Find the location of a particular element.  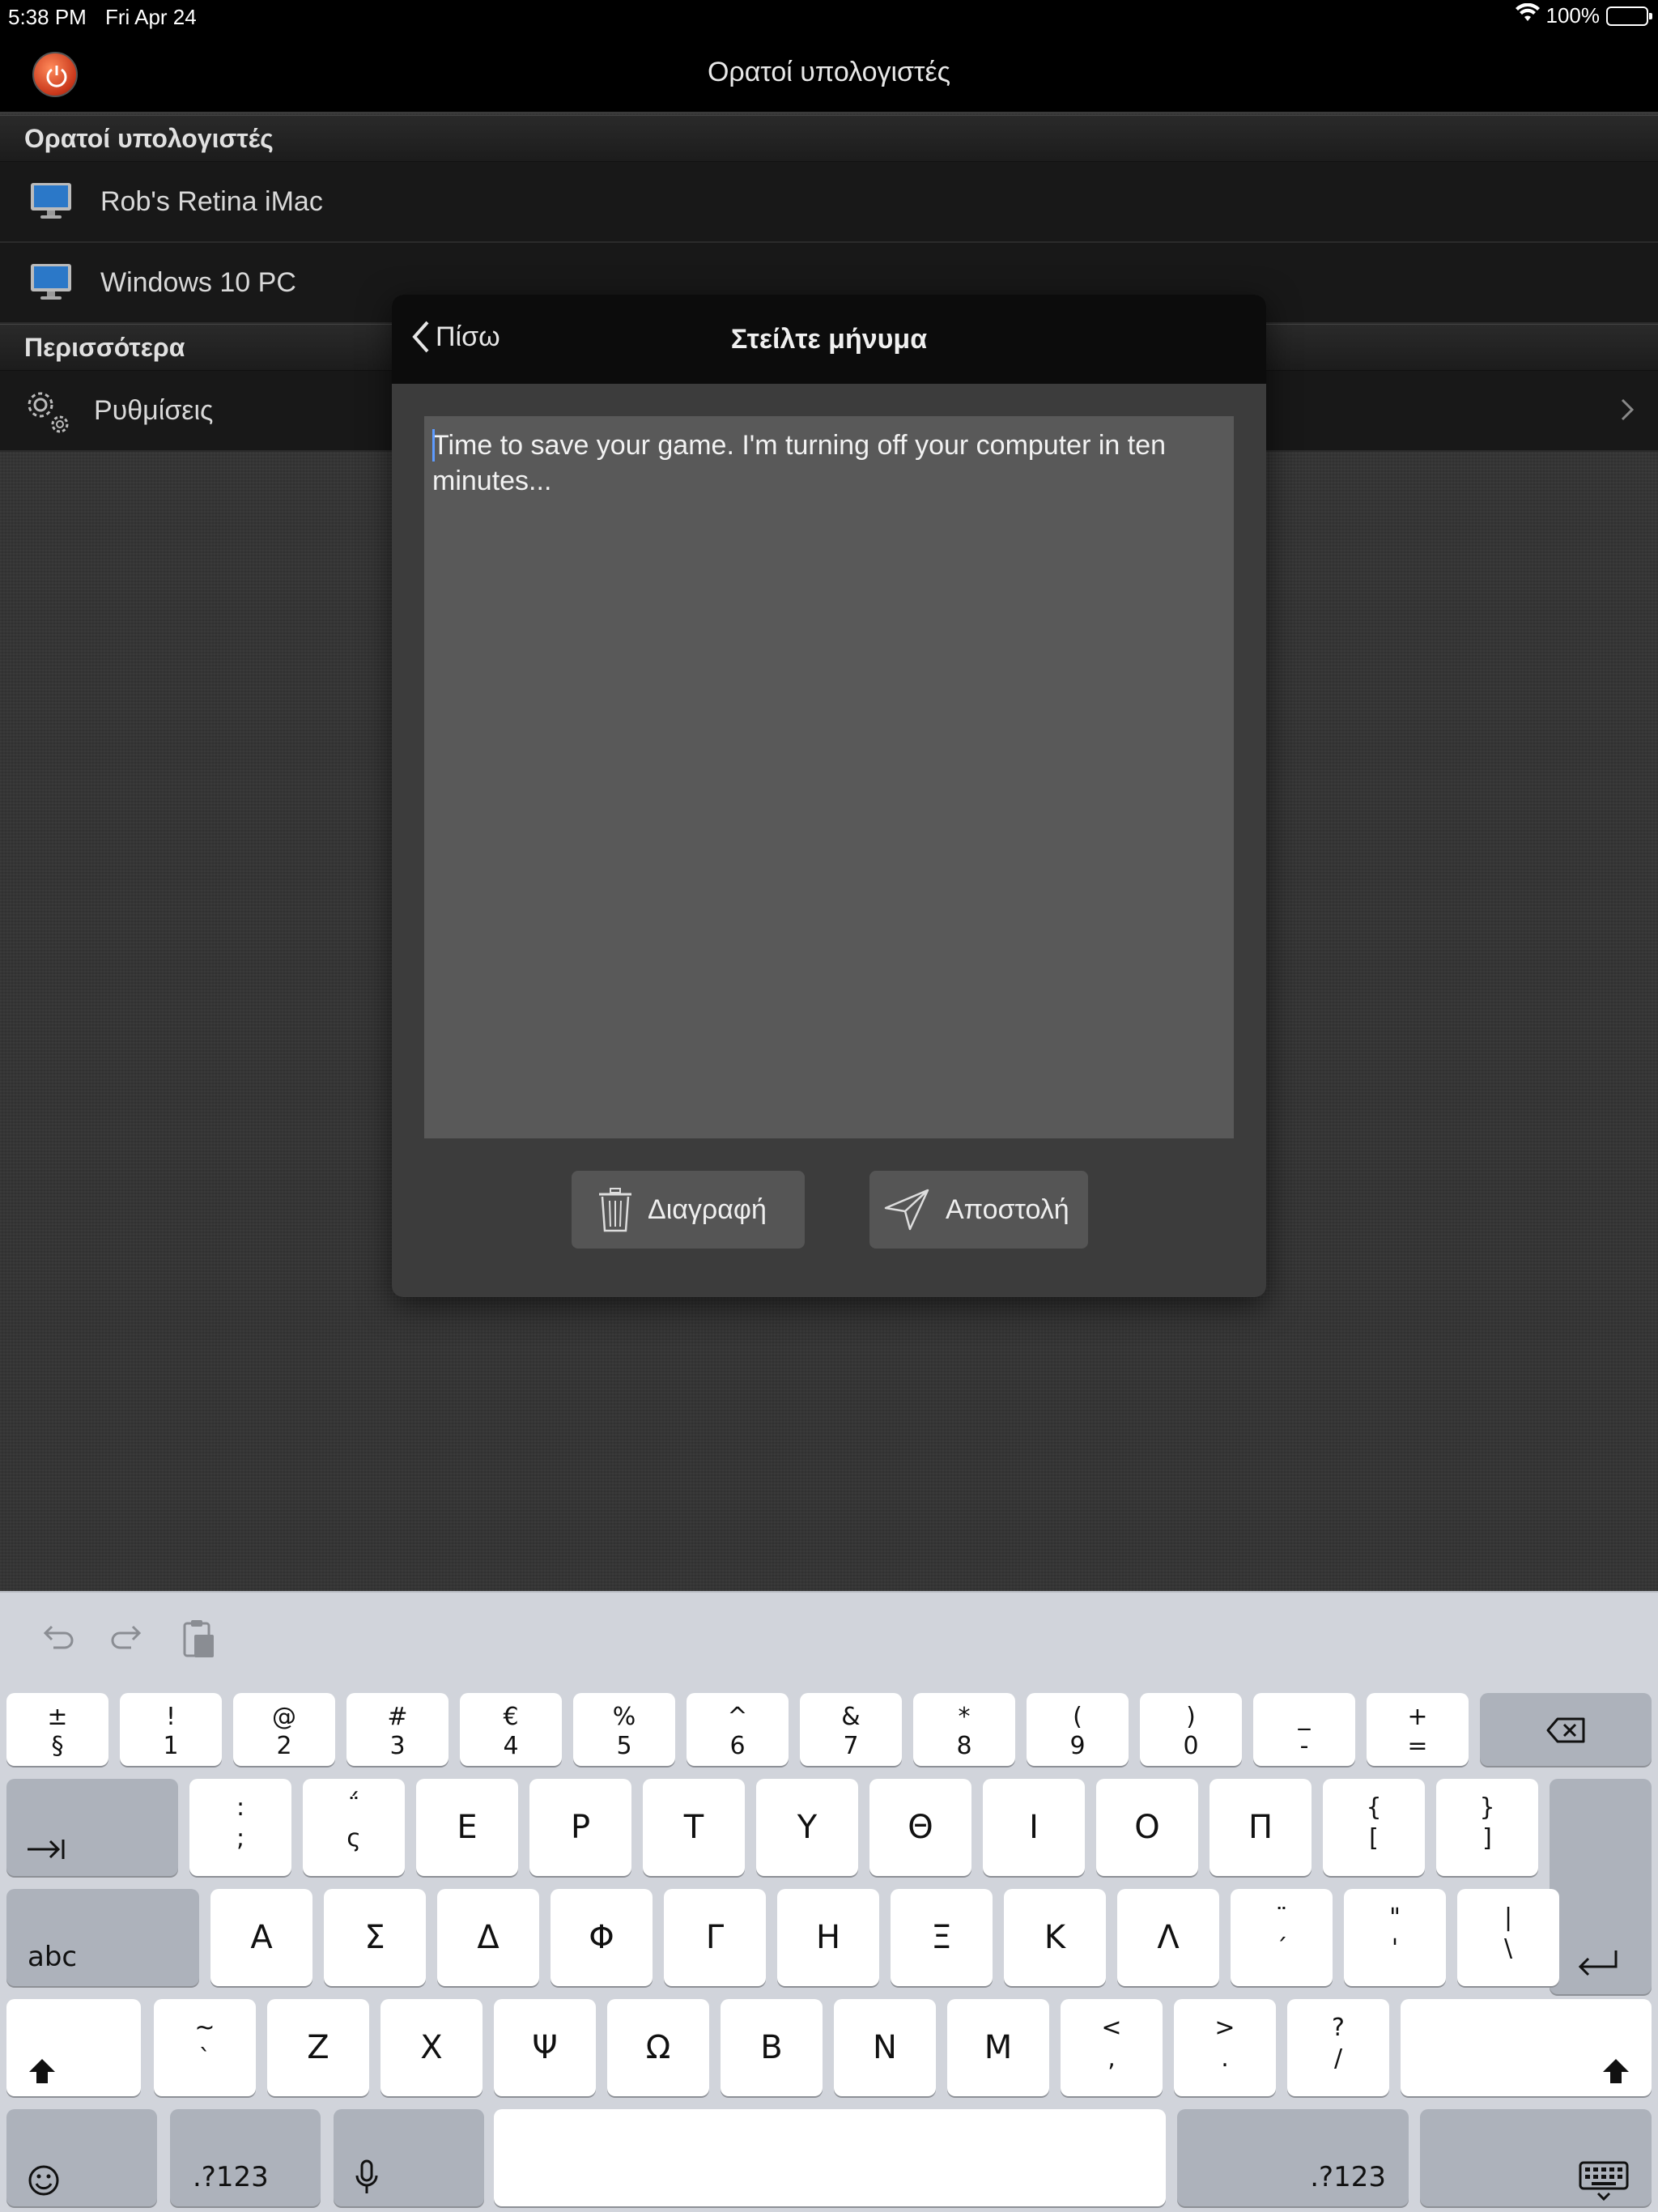

key-shift-label: ) is located at coordinates (1191, 1717).